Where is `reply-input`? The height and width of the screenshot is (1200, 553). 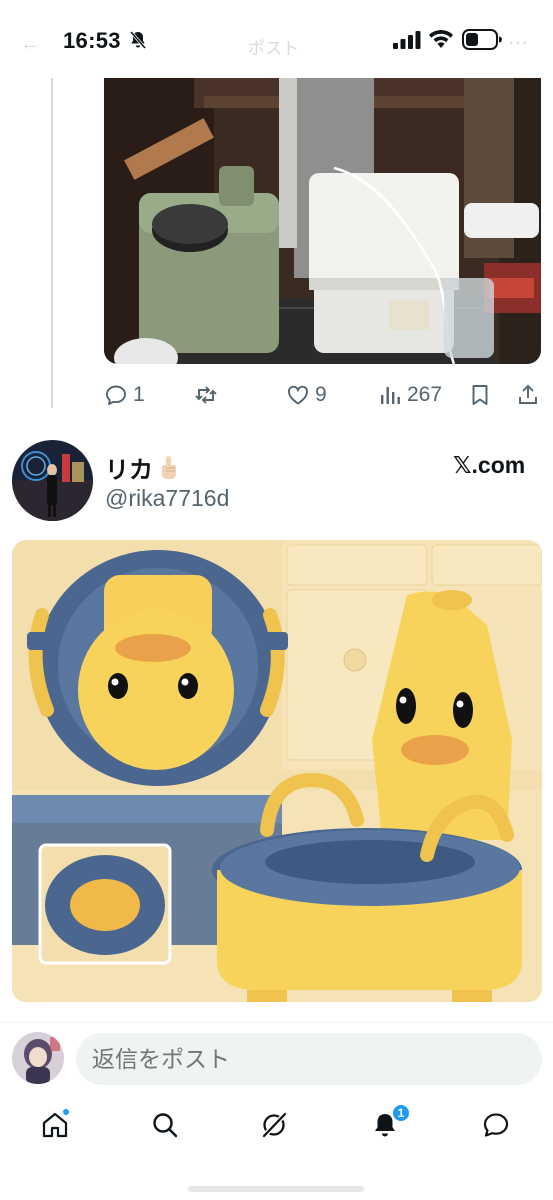
reply-input is located at coordinates (309, 1059).